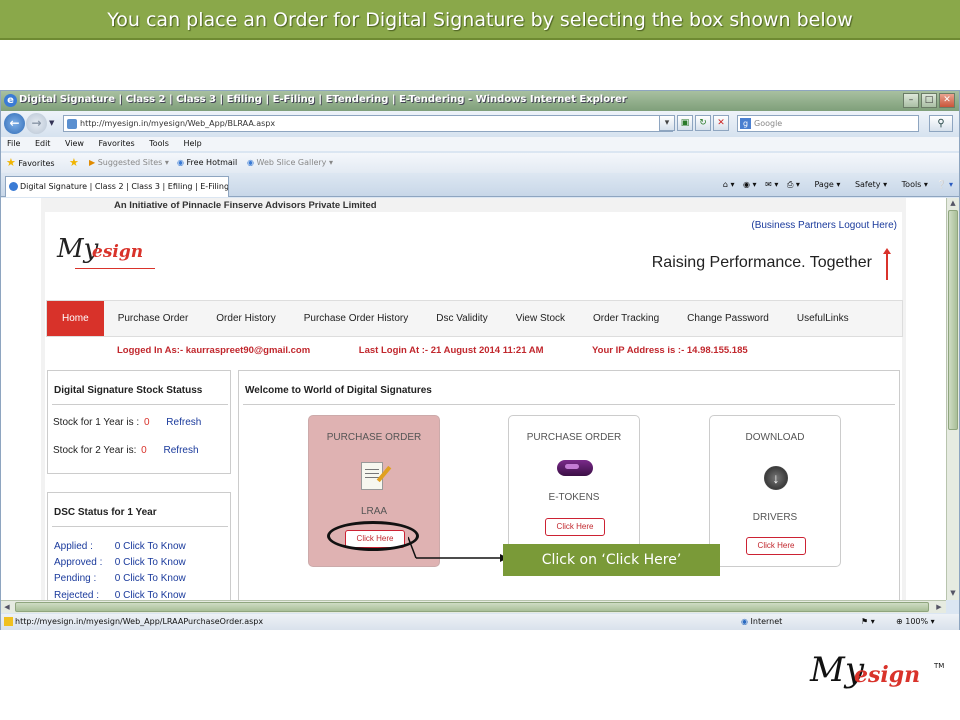 This screenshot has width=960, height=720. What do you see at coordinates (941, 123) in the screenshot?
I see `search-icon: ⚲` at bounding box center [941, 123].